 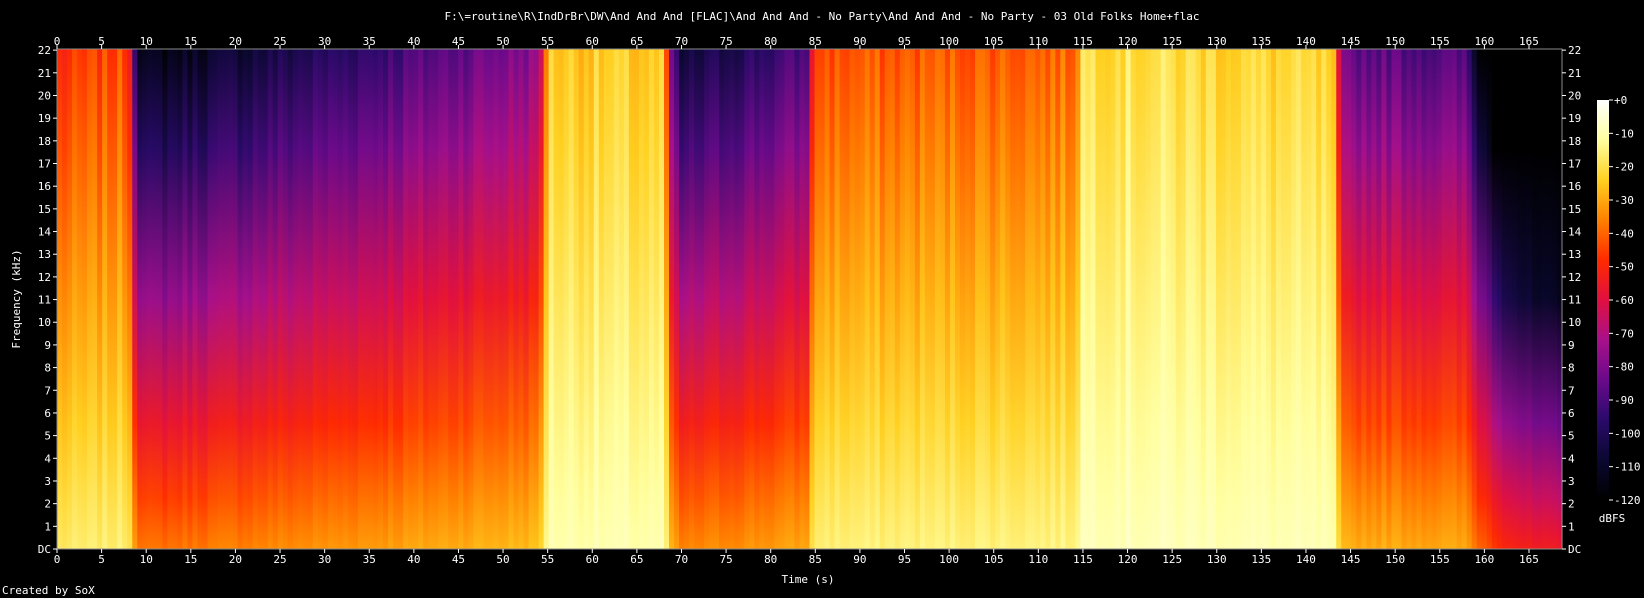 What do you see at coordinates (1574, 186) in the screenshot?
I see `y-tick-label: 16` at bounding box center [1574, 186].